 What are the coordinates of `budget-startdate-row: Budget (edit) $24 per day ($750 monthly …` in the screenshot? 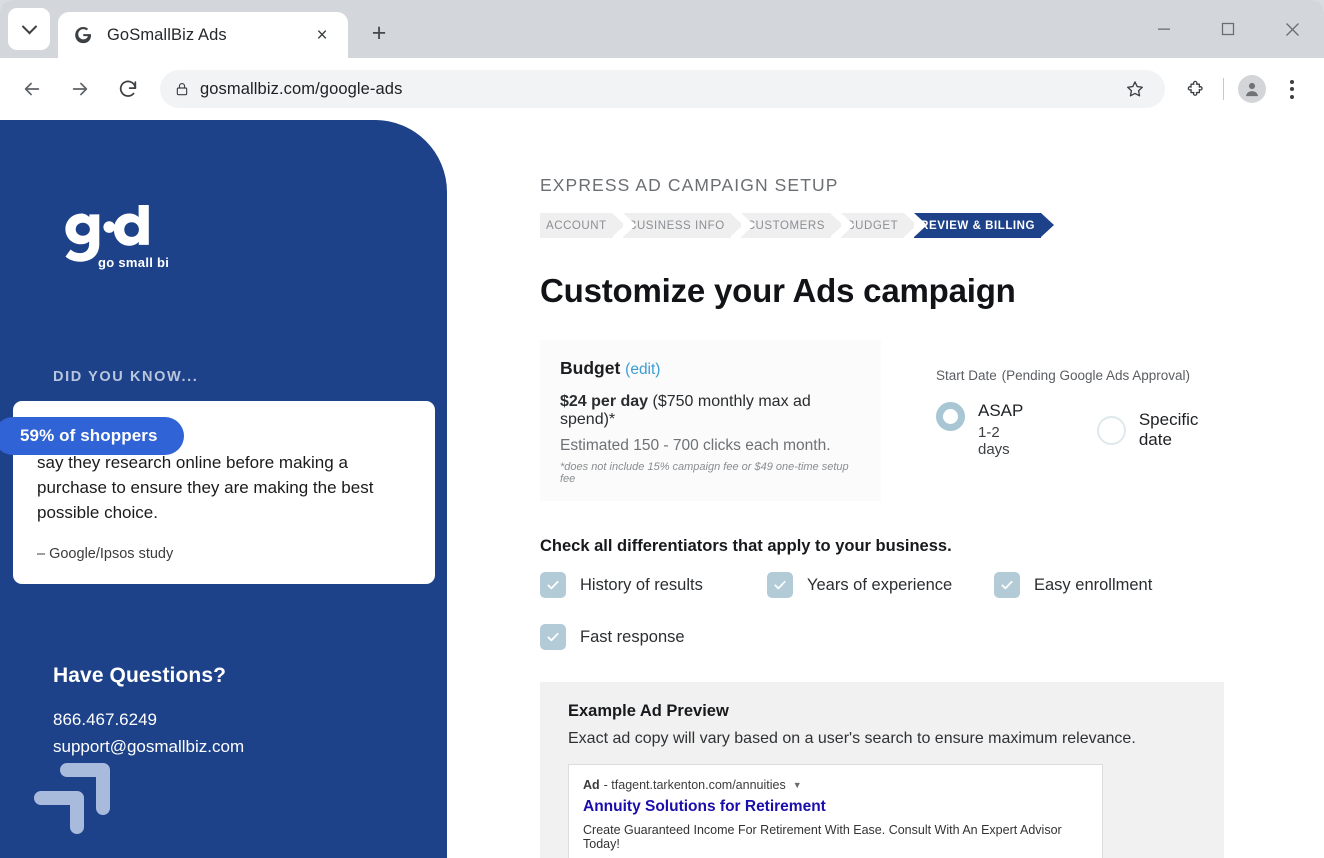 It's located at (882, 420).